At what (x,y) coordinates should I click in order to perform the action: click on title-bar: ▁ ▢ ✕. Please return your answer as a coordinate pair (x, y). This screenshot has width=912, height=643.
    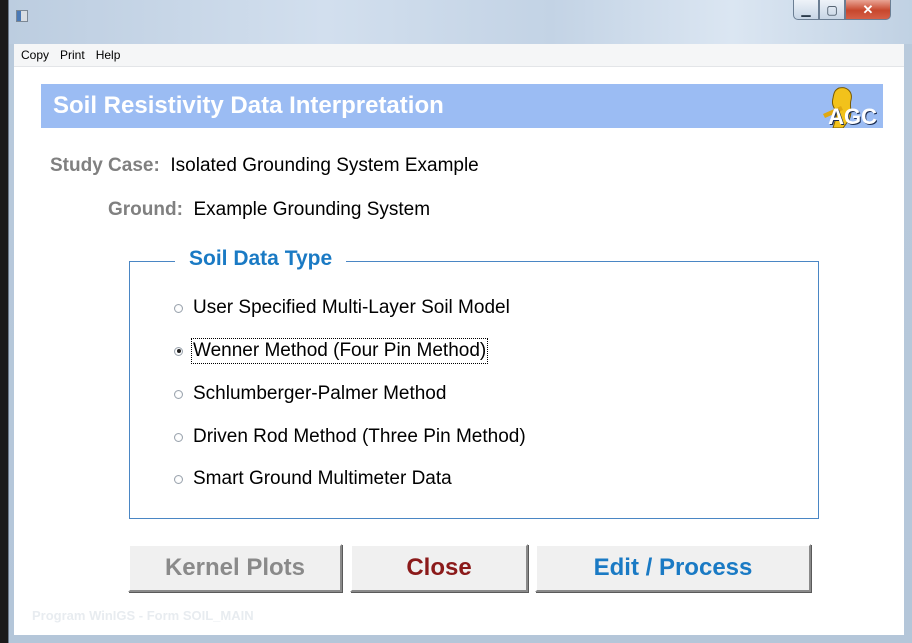
    Looking at the image, I should click on (460, 22).